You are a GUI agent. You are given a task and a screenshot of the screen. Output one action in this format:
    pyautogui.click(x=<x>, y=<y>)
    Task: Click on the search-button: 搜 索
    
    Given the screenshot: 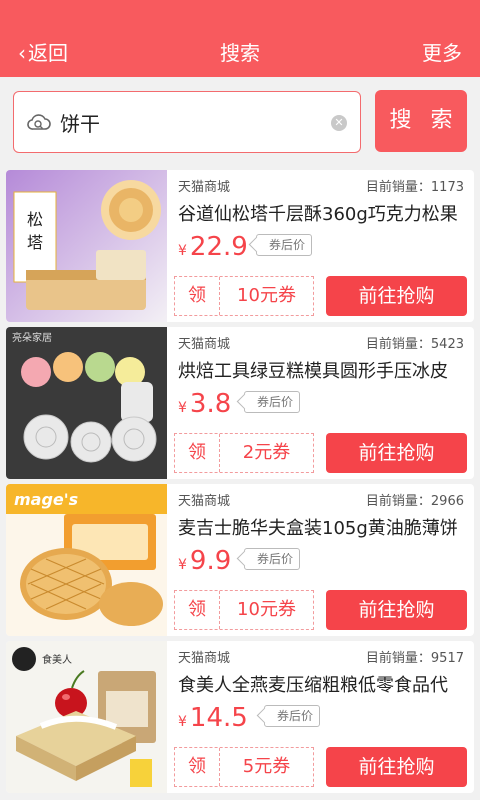 What is the action you would take?
    pyautogui.click(x=421, y=121)
    